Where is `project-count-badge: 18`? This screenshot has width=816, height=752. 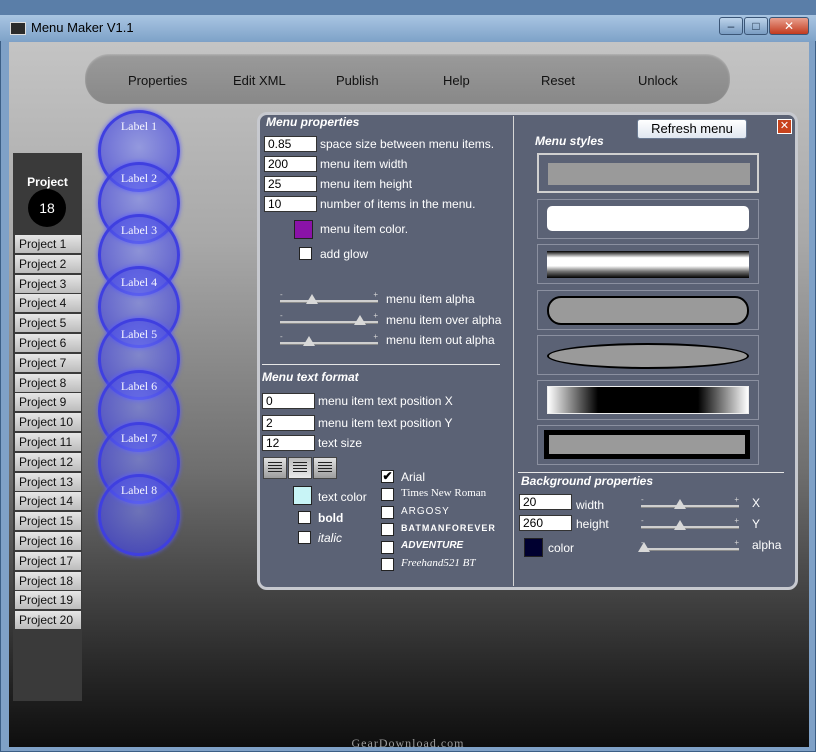
project-count-badge: 18 is located at coordinates (47, 208).